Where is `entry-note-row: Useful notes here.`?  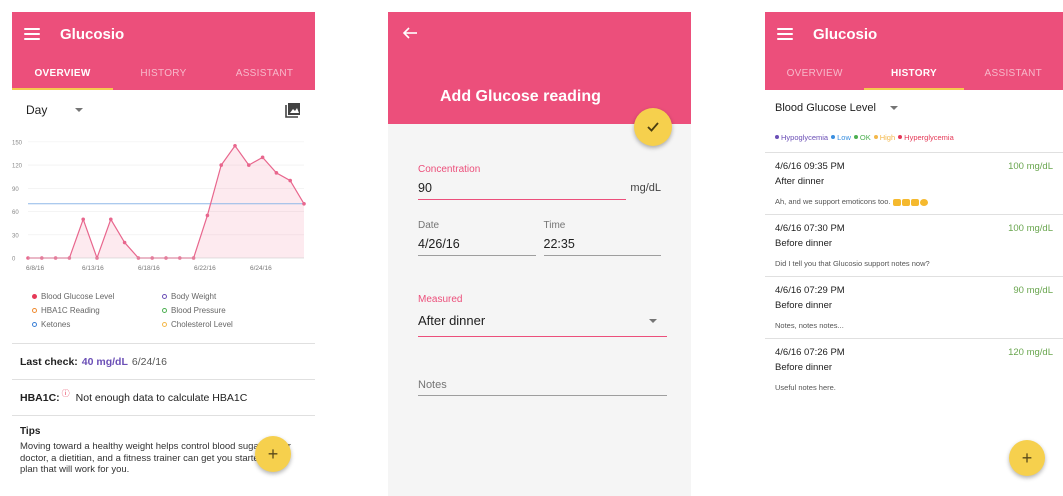
entry-note-row: Useful notes here. is located at coordinates (914, 386).